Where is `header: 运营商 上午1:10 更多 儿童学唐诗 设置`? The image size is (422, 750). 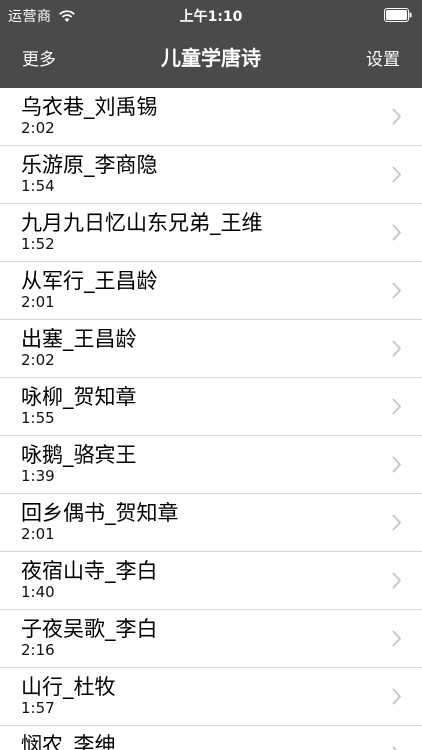
header: 运营商 上午1:10 更多 儿童学唐诗 设置 is located at coordinates (211, 44).